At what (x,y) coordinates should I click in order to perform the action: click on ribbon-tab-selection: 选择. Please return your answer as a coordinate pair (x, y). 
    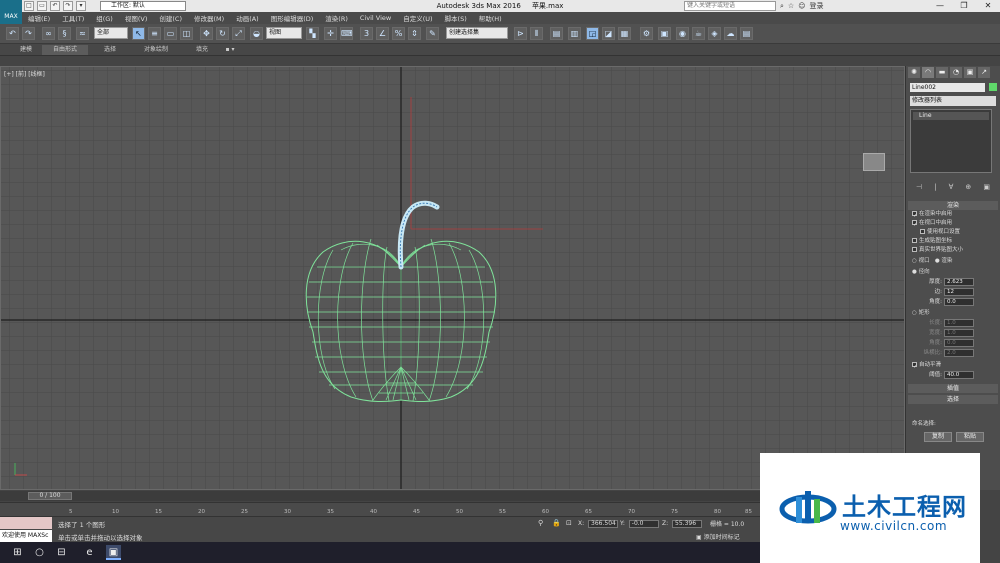
    Looking at the image, I should click on (110, 50).